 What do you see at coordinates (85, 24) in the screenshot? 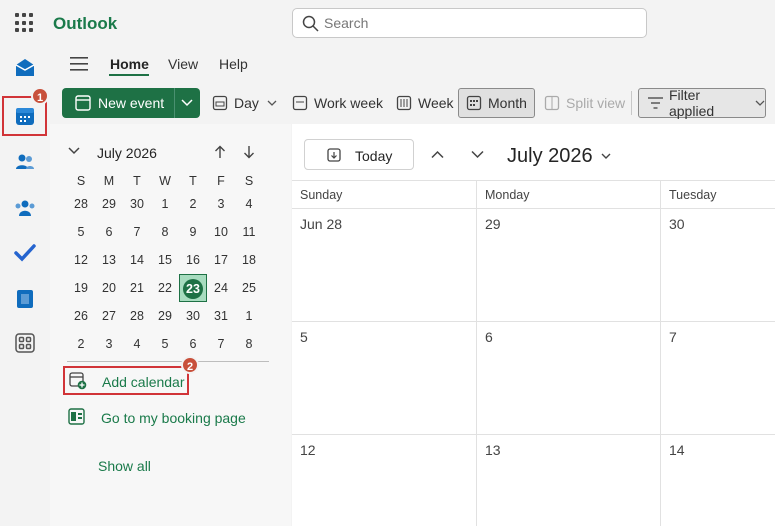
I see `app-title: Outlook` at bounding box center [85, 24].